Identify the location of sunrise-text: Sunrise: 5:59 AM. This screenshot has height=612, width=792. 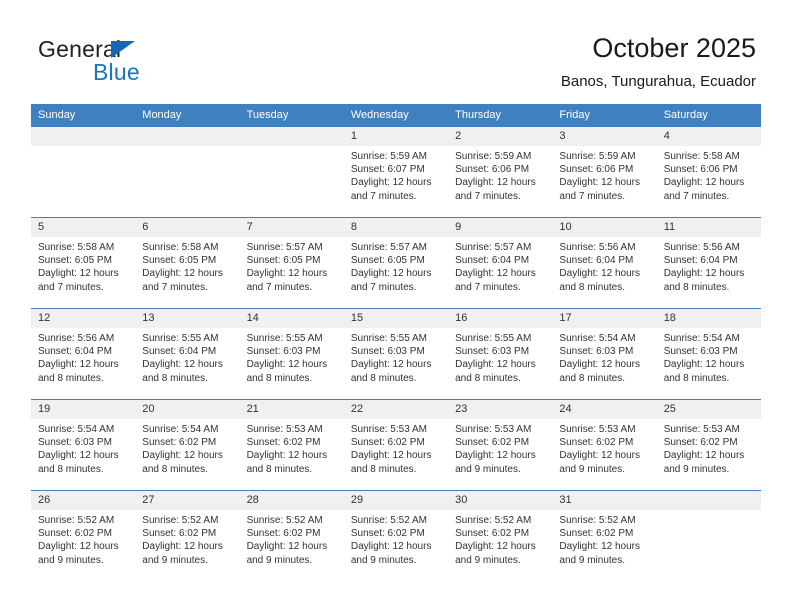
(388, 156).